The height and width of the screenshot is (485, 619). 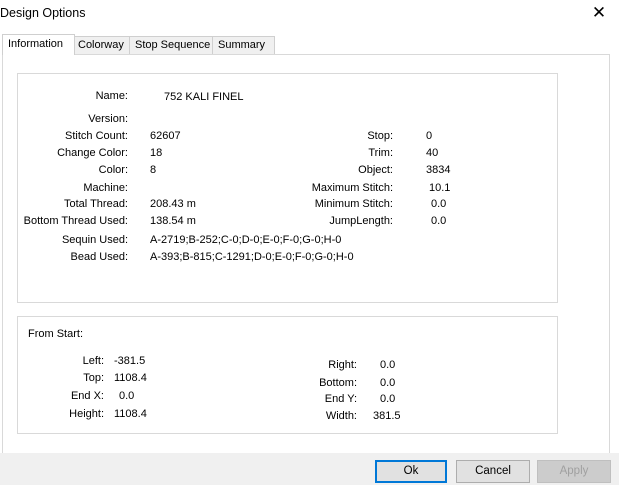 What do you see at coordinates (432, 153) in the screenshot?
I see `trim-value: 40` at bounding box center [432, 153].